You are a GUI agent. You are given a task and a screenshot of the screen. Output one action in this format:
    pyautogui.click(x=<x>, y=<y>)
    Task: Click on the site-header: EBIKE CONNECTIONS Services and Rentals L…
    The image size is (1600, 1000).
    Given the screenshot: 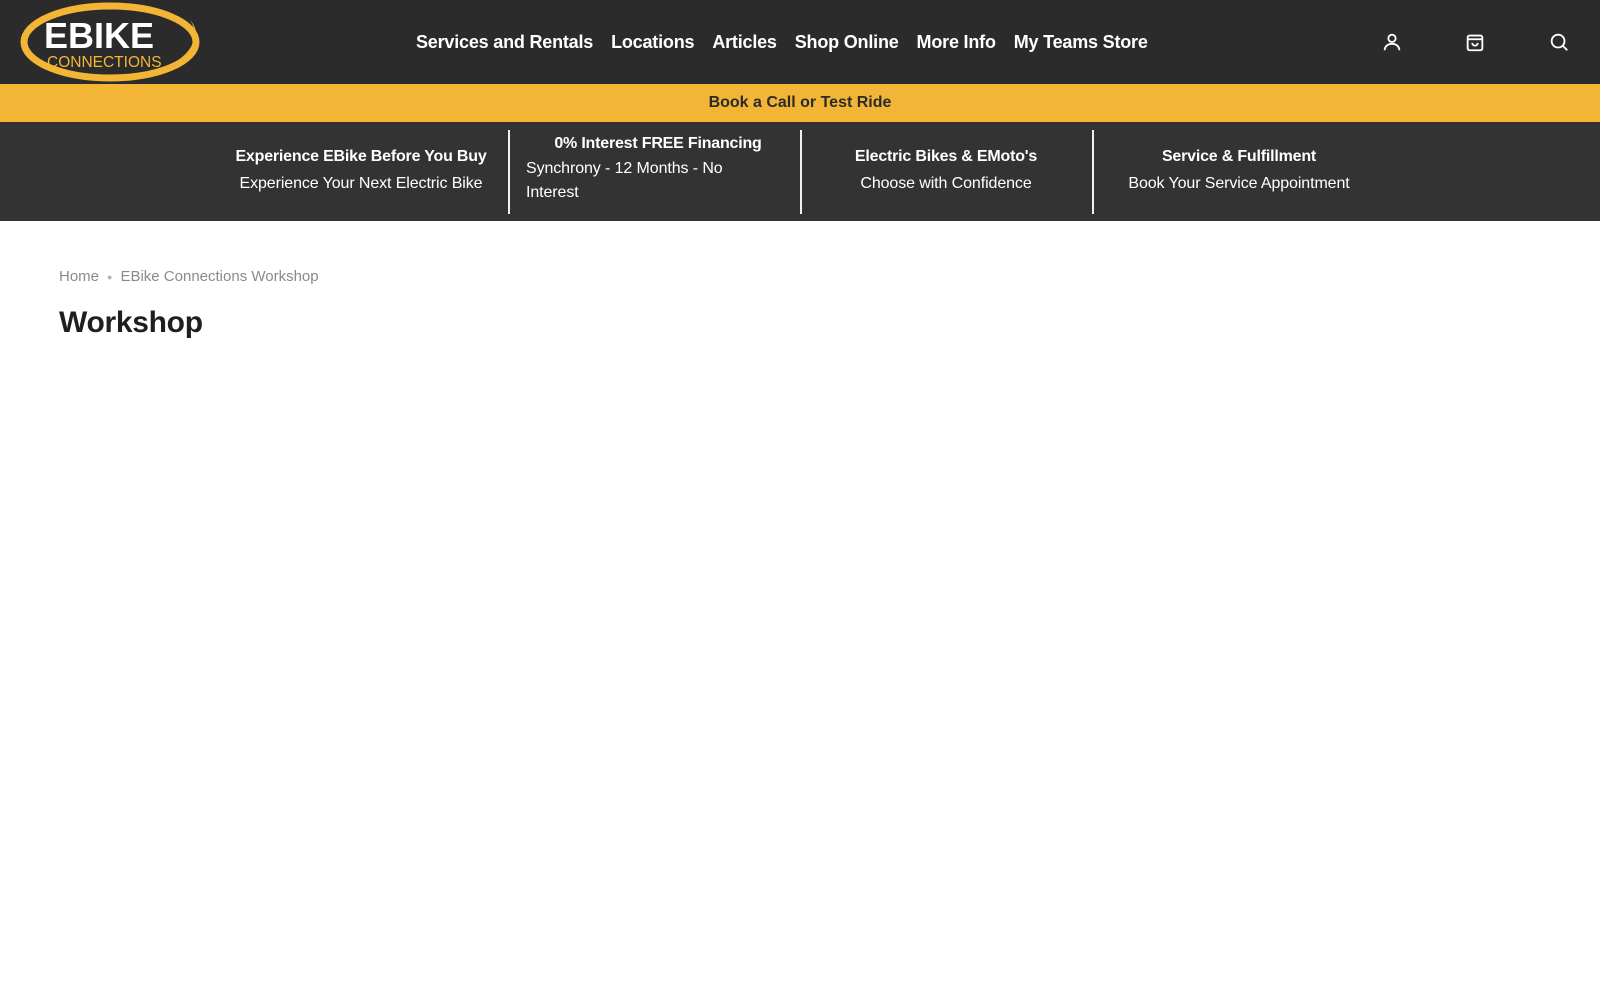 What is the action you would take?
    pyautogui.click(x=800, y=42)
    